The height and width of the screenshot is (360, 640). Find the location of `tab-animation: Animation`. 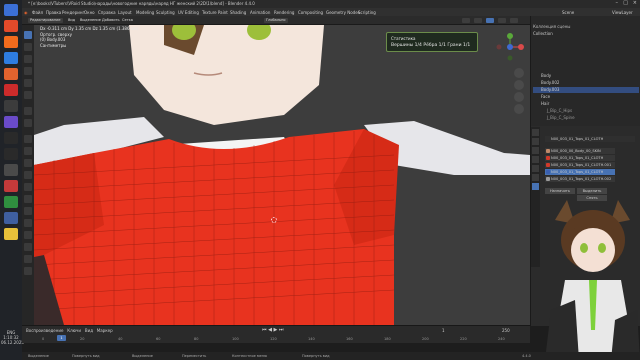

tab-animation: Animation is located at coordinates (260, 12).